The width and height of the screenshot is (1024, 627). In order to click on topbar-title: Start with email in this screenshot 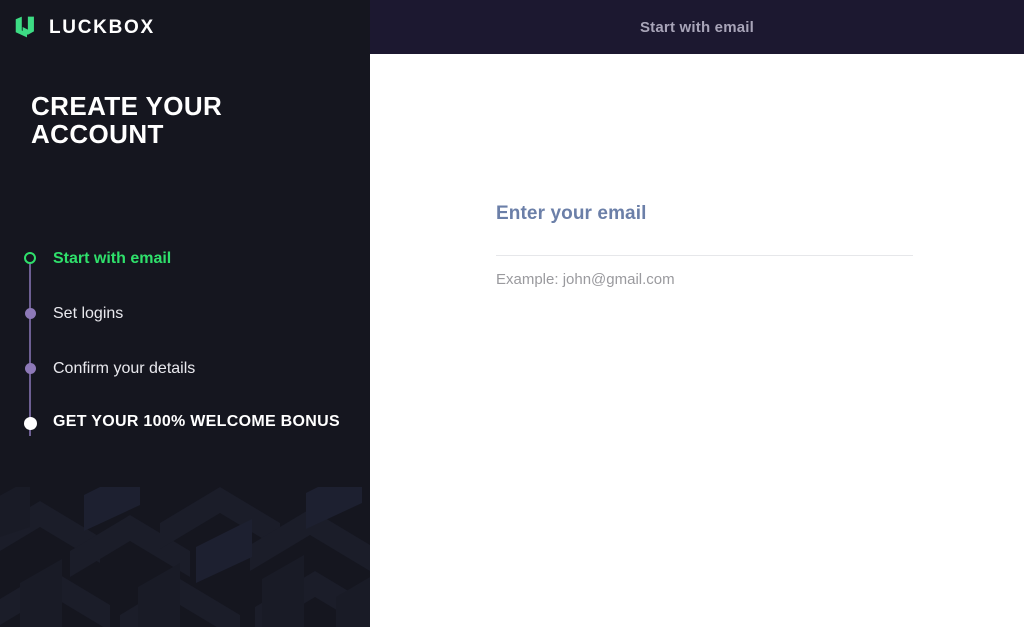, I will do `click(697, 27)`.